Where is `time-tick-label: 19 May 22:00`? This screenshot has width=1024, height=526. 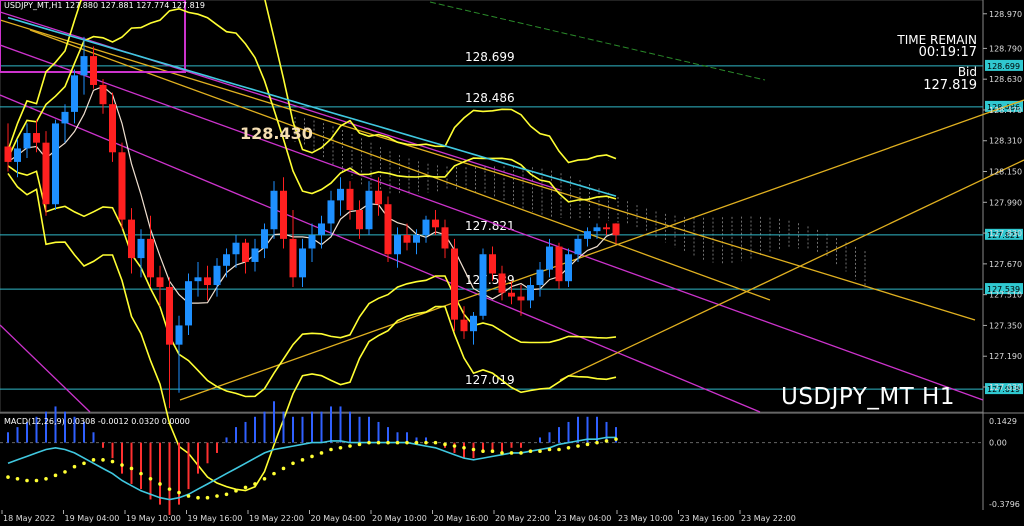
time-tick-label: 19 May 22:00 is located at coordinates (276, 518).